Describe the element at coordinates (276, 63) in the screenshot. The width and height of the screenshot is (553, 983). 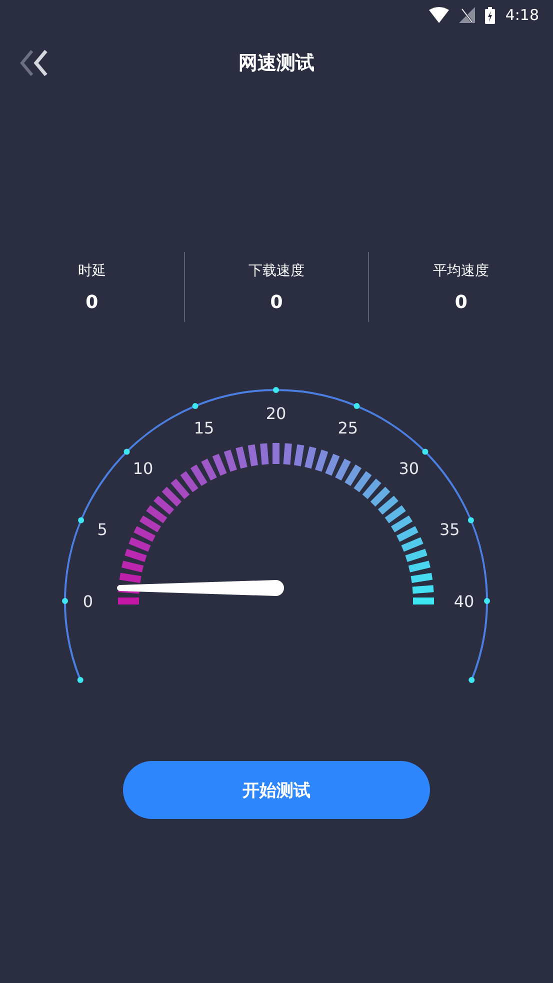
I see `page-title: 网速测试` at that location.